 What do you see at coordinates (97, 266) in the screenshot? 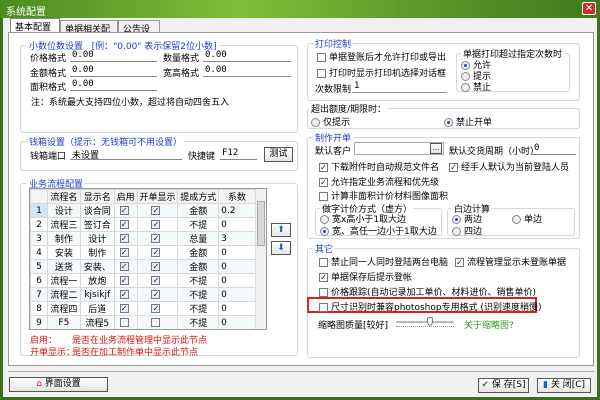
I see `table-cell: 安装、` at bounding box center [97, 266].